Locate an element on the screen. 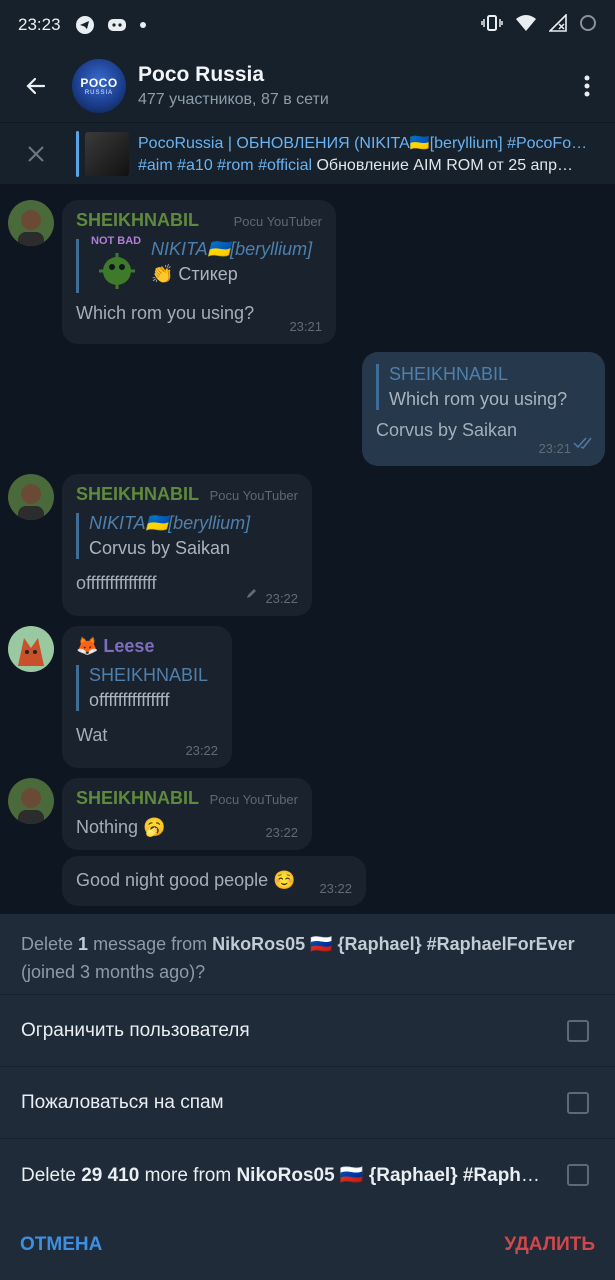 The image size is (615, 1280). chat-avatar: POCO RUSSIA is located at coordinates (99, 86).